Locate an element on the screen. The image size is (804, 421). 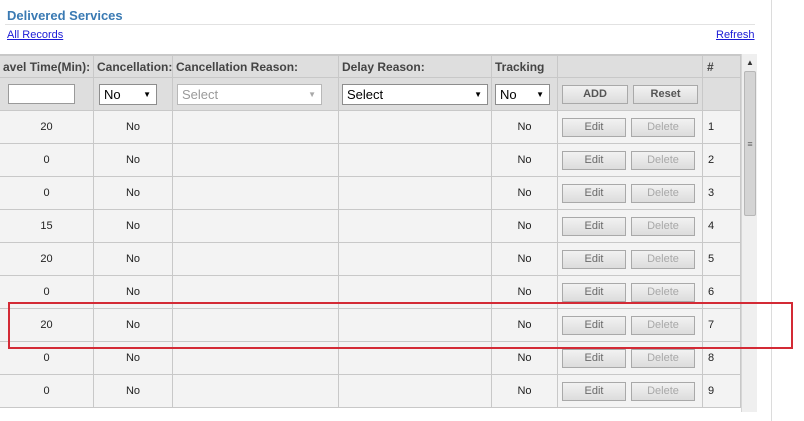
table-row: 0 No No Edit Delete 6 is located at coordinates (370, 292).